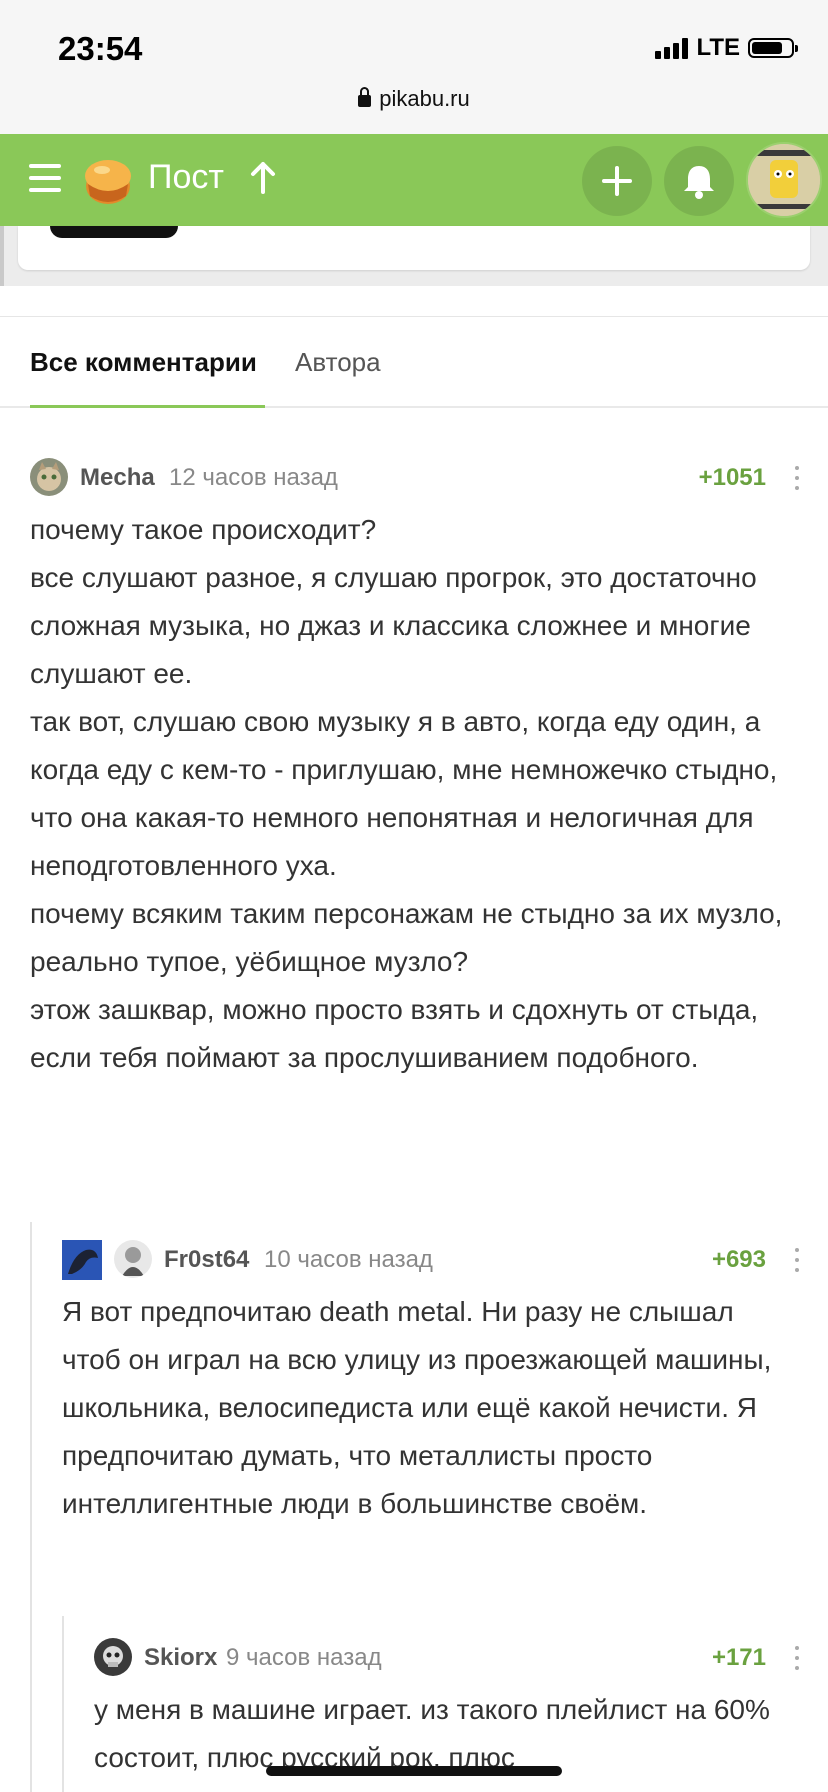 Image resolution: width=828 pixels, height=1792 pixels. What do you see at coordinates (263, 178) in the screenshot?
I see `arrow-up-icon` at bounding box center [263, 178].